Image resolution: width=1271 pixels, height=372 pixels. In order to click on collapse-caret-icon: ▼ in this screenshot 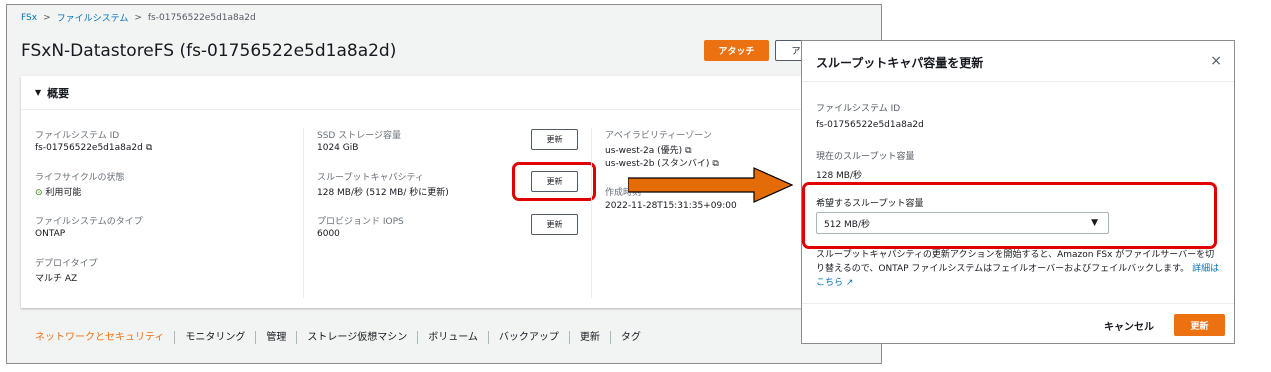, I will do `click(38, 92)`.